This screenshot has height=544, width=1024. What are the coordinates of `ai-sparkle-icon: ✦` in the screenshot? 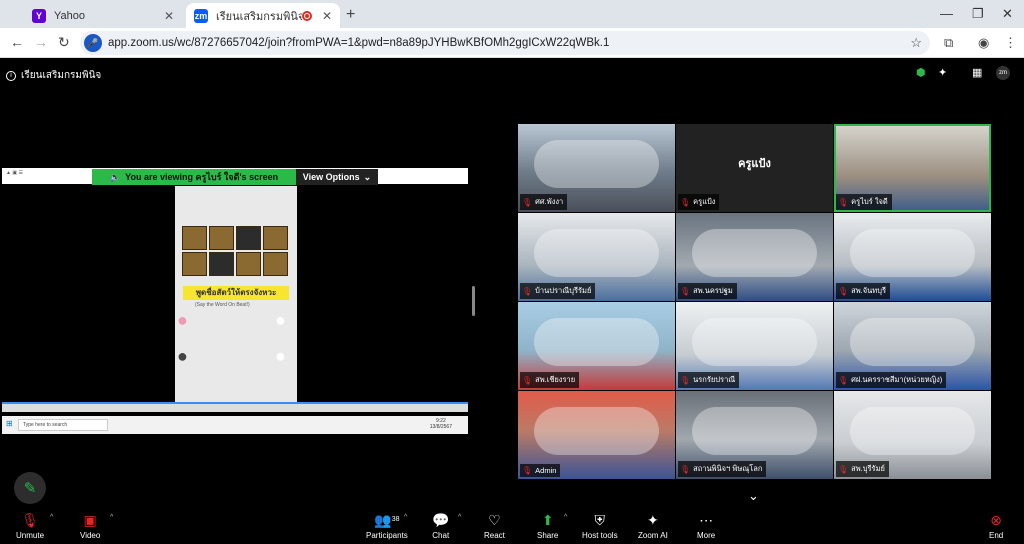 It's located at (942, 72).